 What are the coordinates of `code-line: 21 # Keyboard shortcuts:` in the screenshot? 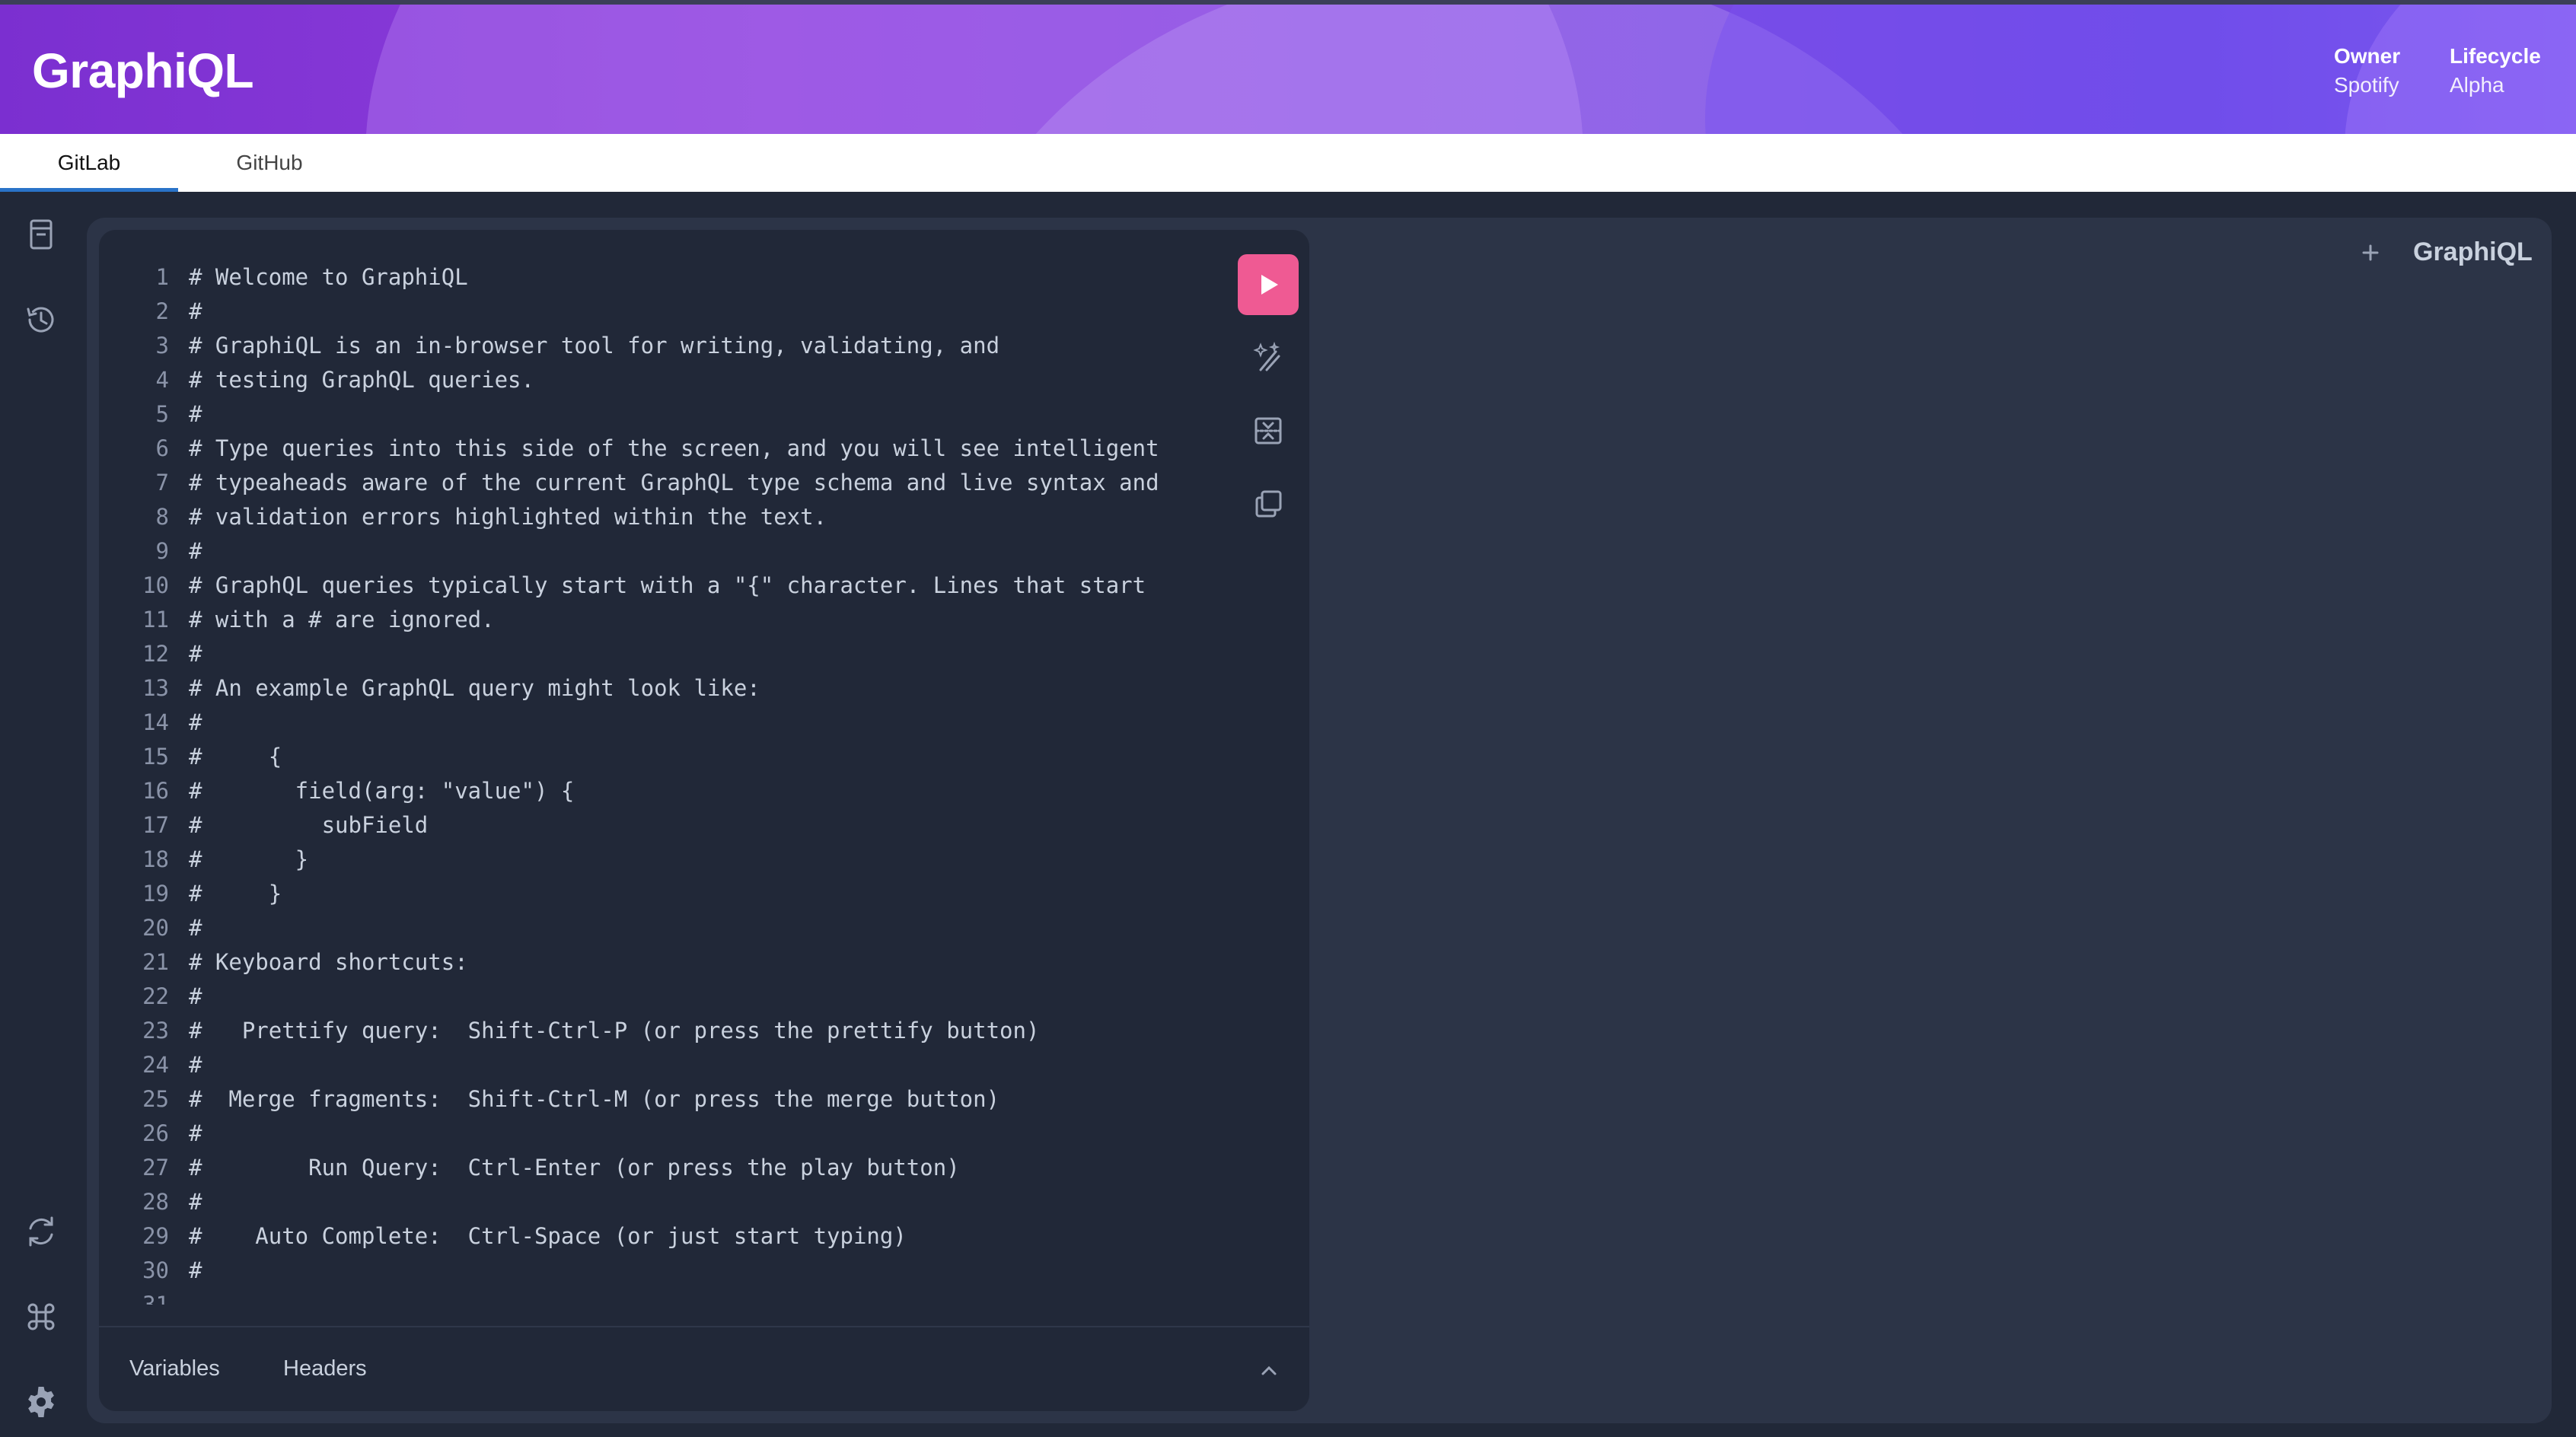 It's located at (654, 962).